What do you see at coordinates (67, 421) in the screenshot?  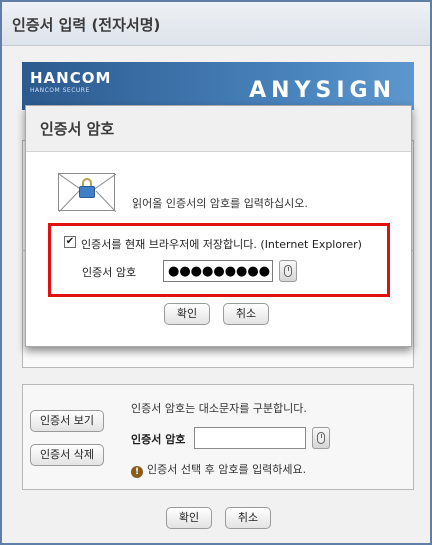 I see `view-certificate-button: 인증서 보기` at bounding box center [67, 421].